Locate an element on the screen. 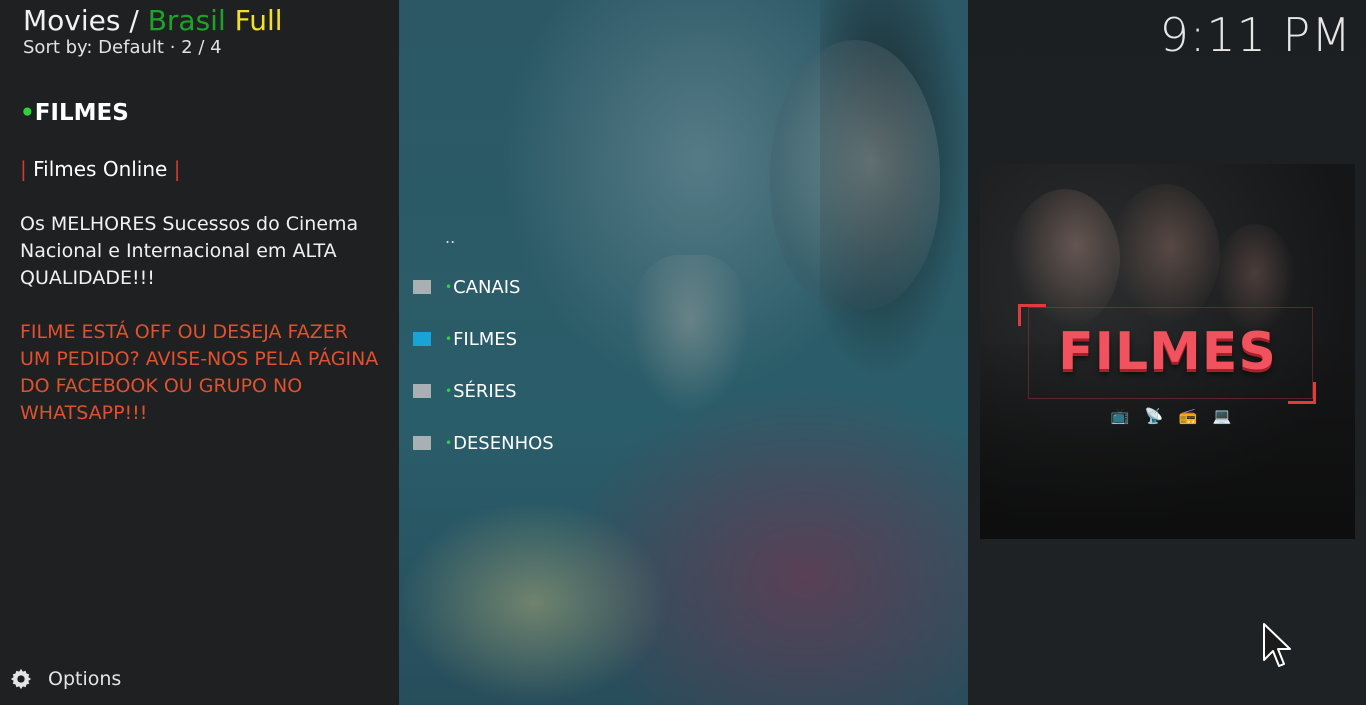 The width and height of the screenshot is (1366, 705). info-title-text: FILMES is located at coordinates (81, 113).